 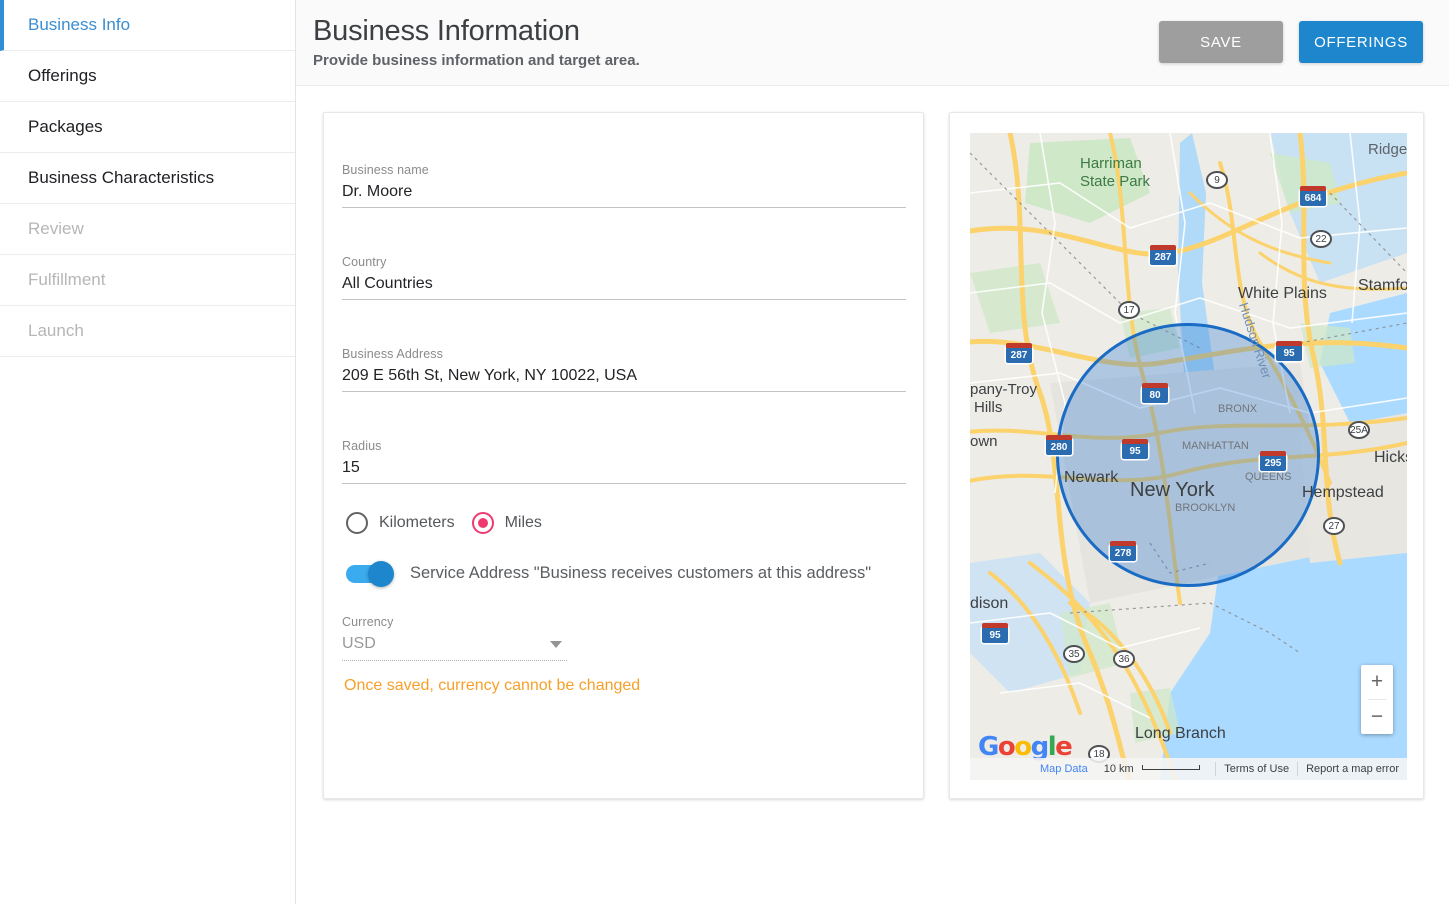 I want to click on sidebar-item-label: Offerings, so click(x=62, y=75).